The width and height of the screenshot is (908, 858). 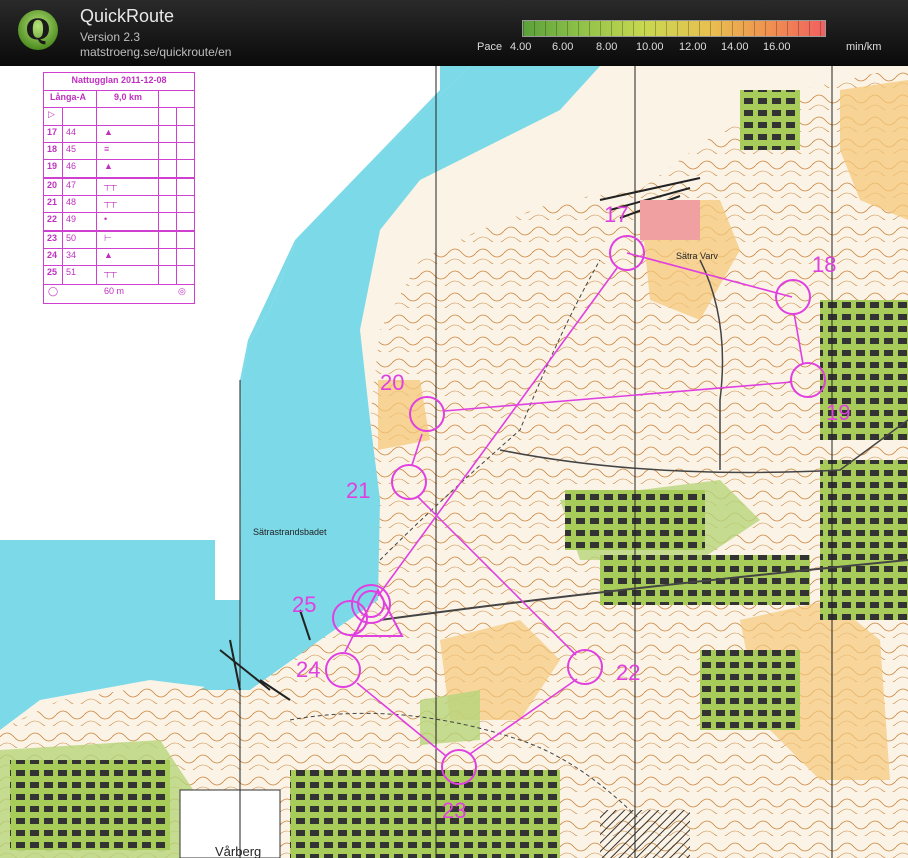 What do you see at coordinates (490, 47) in the screenshot?
I see `pace-label: Pace` at bounding box center [490, 47].